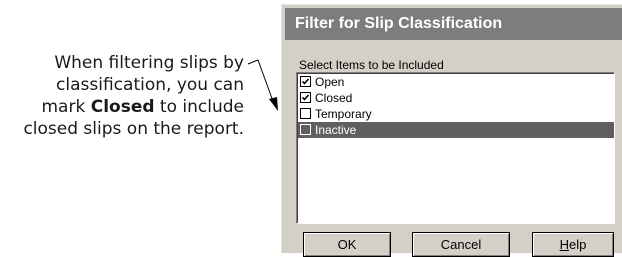 This screenshot has width=622, height=257. What do you see at coordinates (305, 129) in the screenshot?
I see `checkbox-inactive` at bounding box center [305, 129].